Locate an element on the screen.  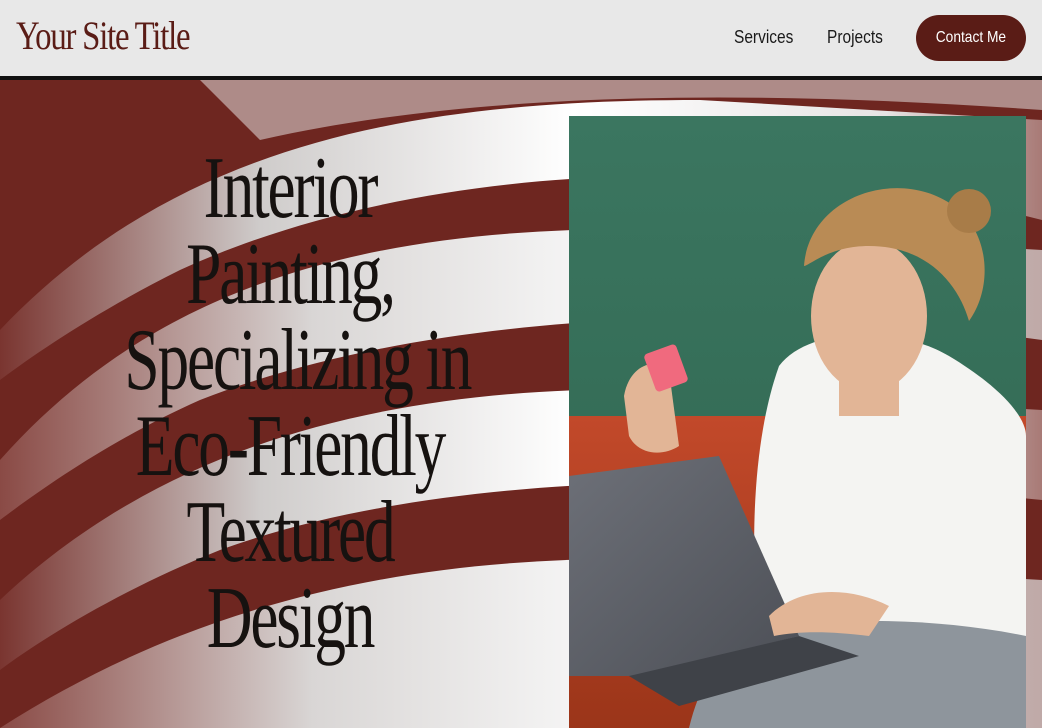
headline-line-5: Textured is located at coordinates (291, 532).